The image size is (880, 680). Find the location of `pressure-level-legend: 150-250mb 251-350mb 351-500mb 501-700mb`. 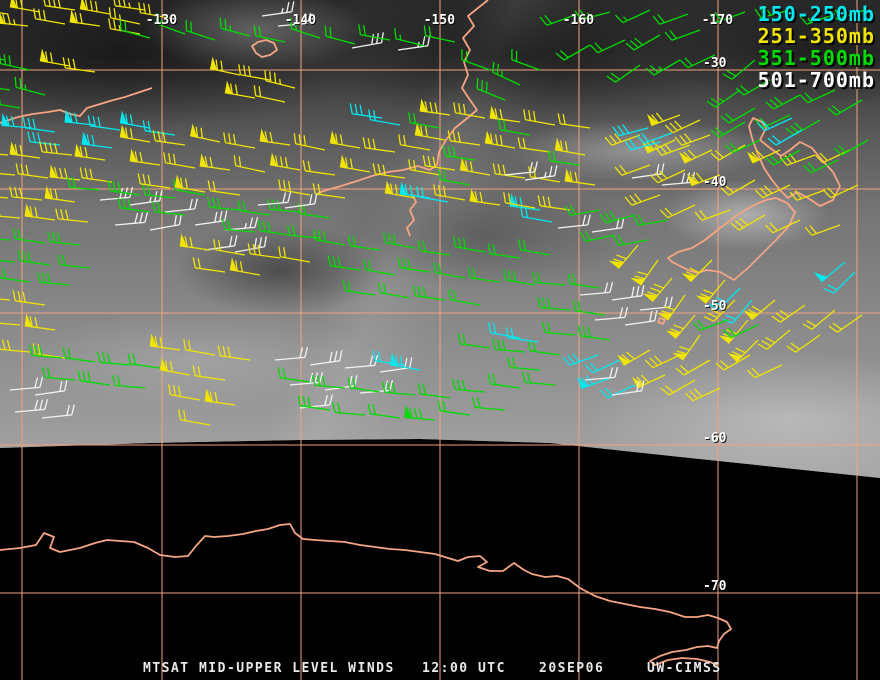

pressure-level-legend: 150-250mb 251-350mb 351-500mb 501-700mb is located at coordinates (816, 47).